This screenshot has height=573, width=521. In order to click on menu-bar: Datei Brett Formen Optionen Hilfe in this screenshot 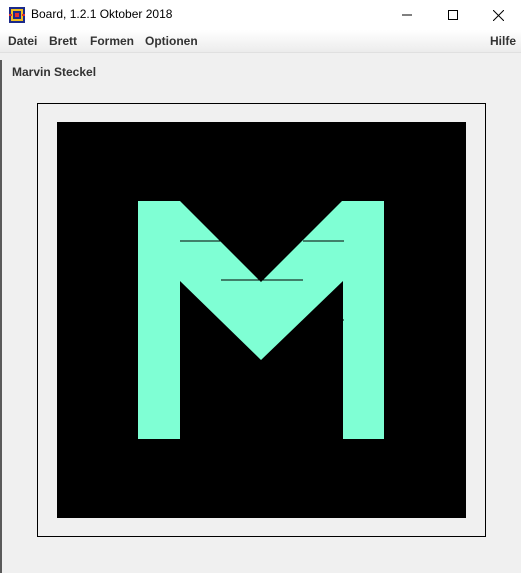, I will do `click(260, 41)`.